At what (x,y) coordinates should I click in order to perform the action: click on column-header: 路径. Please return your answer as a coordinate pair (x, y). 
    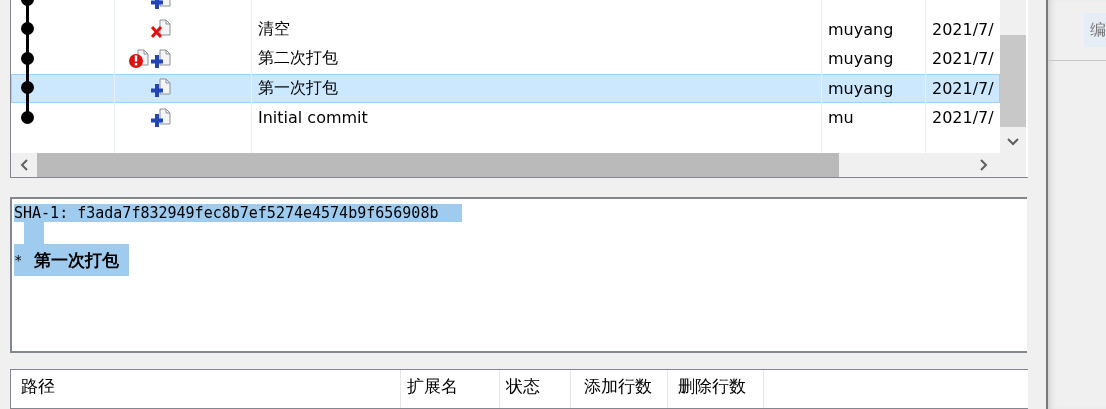
    Looking at the image, I should click on (206, 389).